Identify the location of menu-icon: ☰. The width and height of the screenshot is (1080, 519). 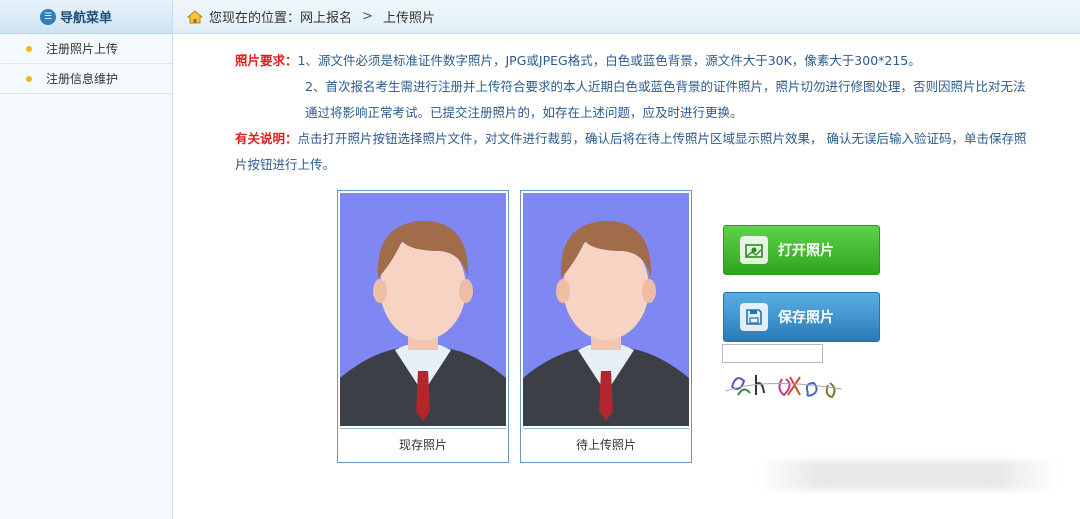
(48, 17).